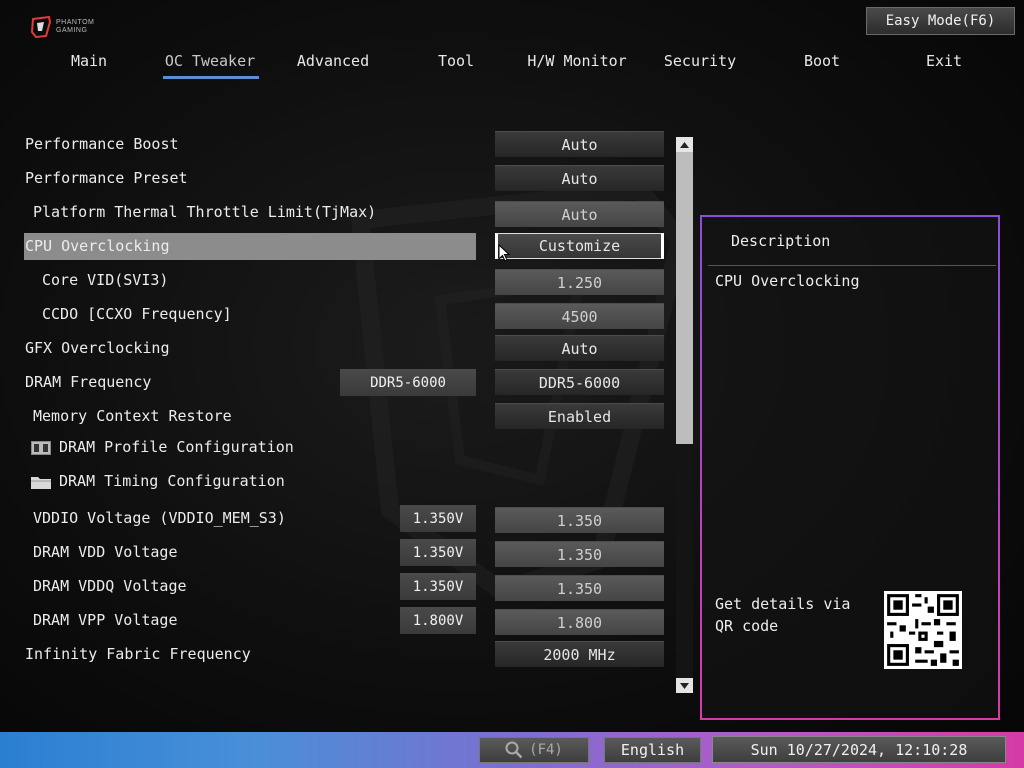  I want to click on setting-performance-preset-value: Auto, so click(579, 178).